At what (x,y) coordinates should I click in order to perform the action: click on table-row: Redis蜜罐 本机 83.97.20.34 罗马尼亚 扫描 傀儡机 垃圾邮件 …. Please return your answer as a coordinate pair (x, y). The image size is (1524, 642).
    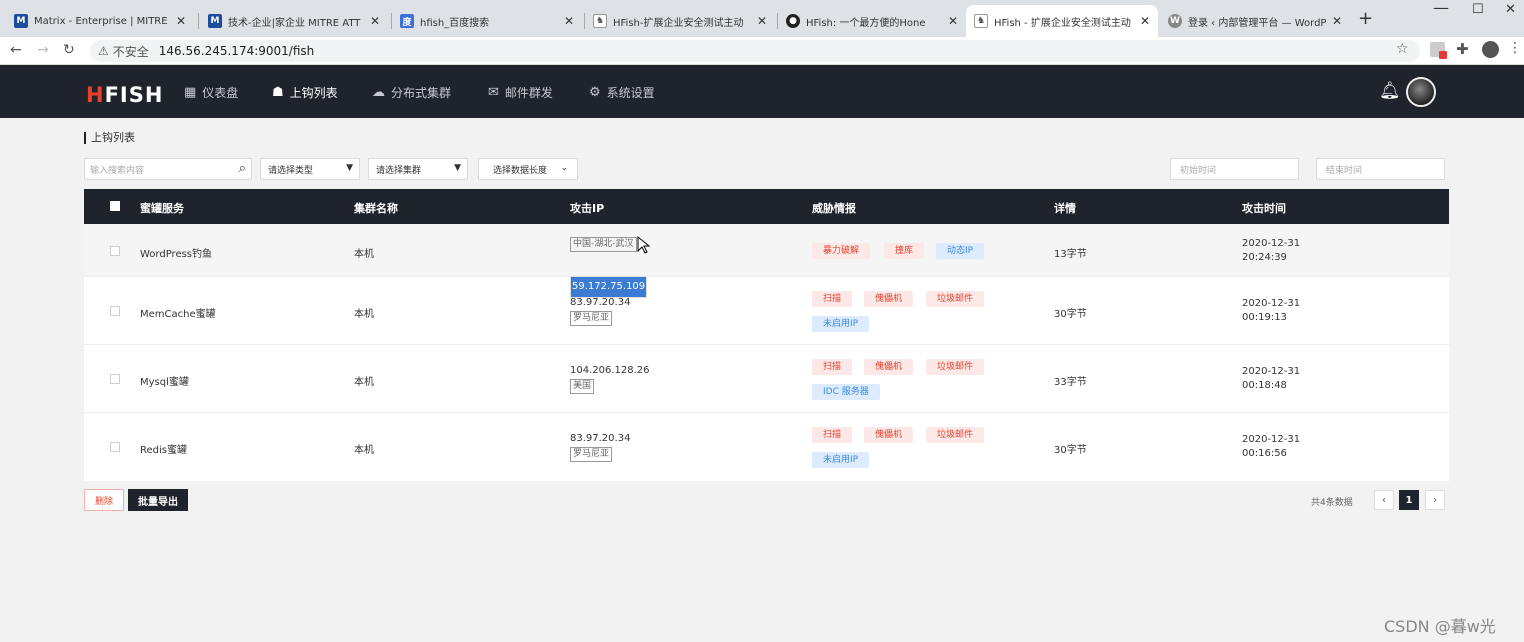
    Looking at the image, I should click on (766, 447).